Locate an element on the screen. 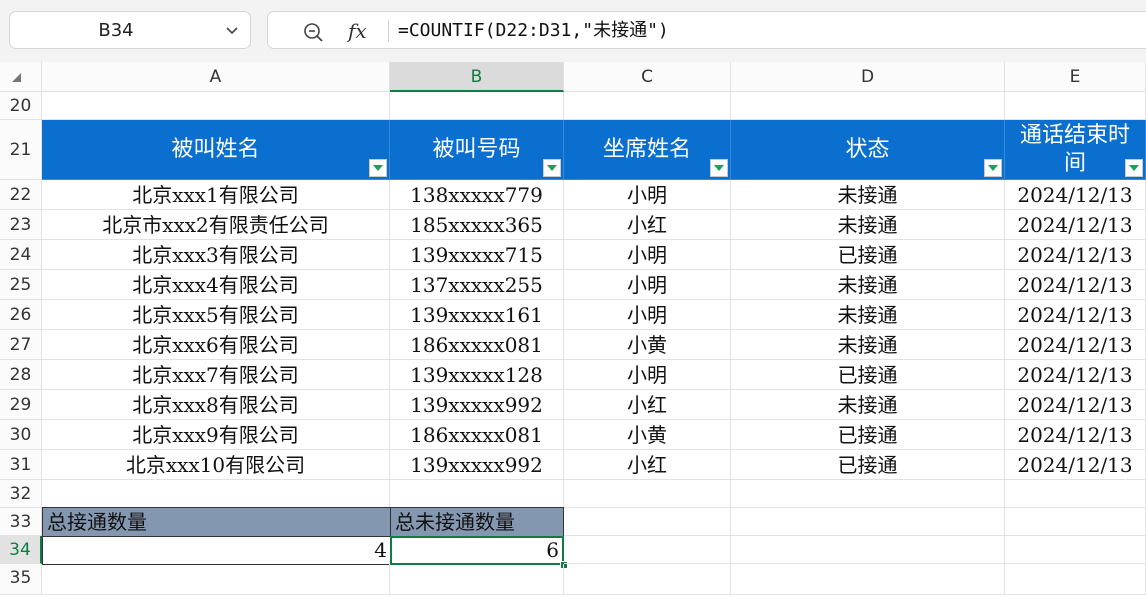 The height and width of the screenshot is (595, 1146). cell-e34 is located at coordinates (1075, 550).